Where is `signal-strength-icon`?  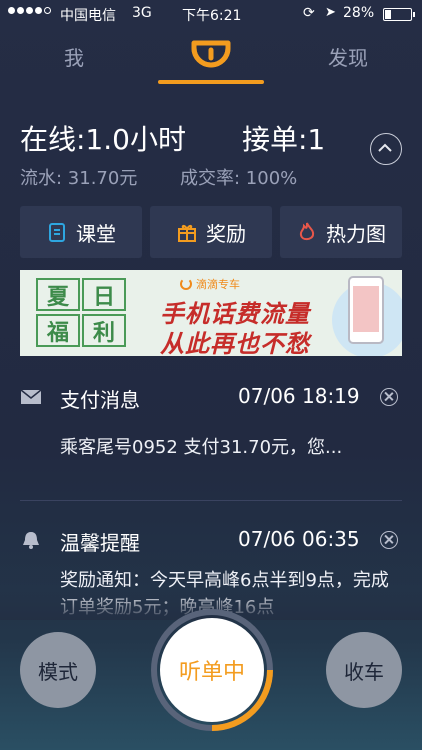 signal-strength-icon is located at coordinates (29, 10).